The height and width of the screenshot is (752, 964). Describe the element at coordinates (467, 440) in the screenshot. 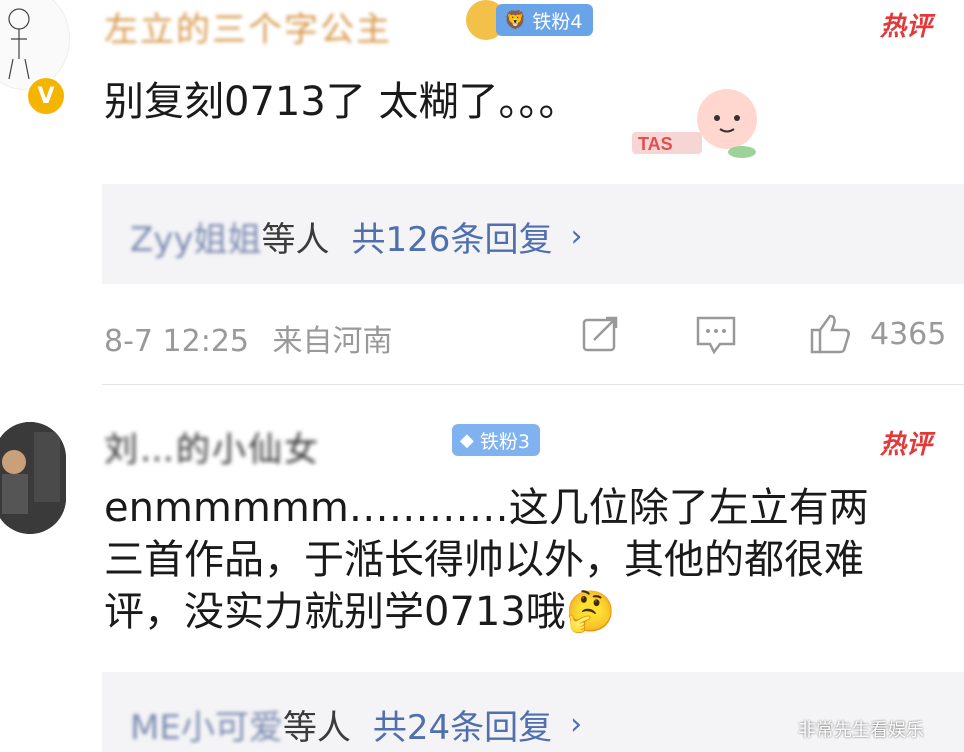

I see `diamond-icon: ◆` at that location.